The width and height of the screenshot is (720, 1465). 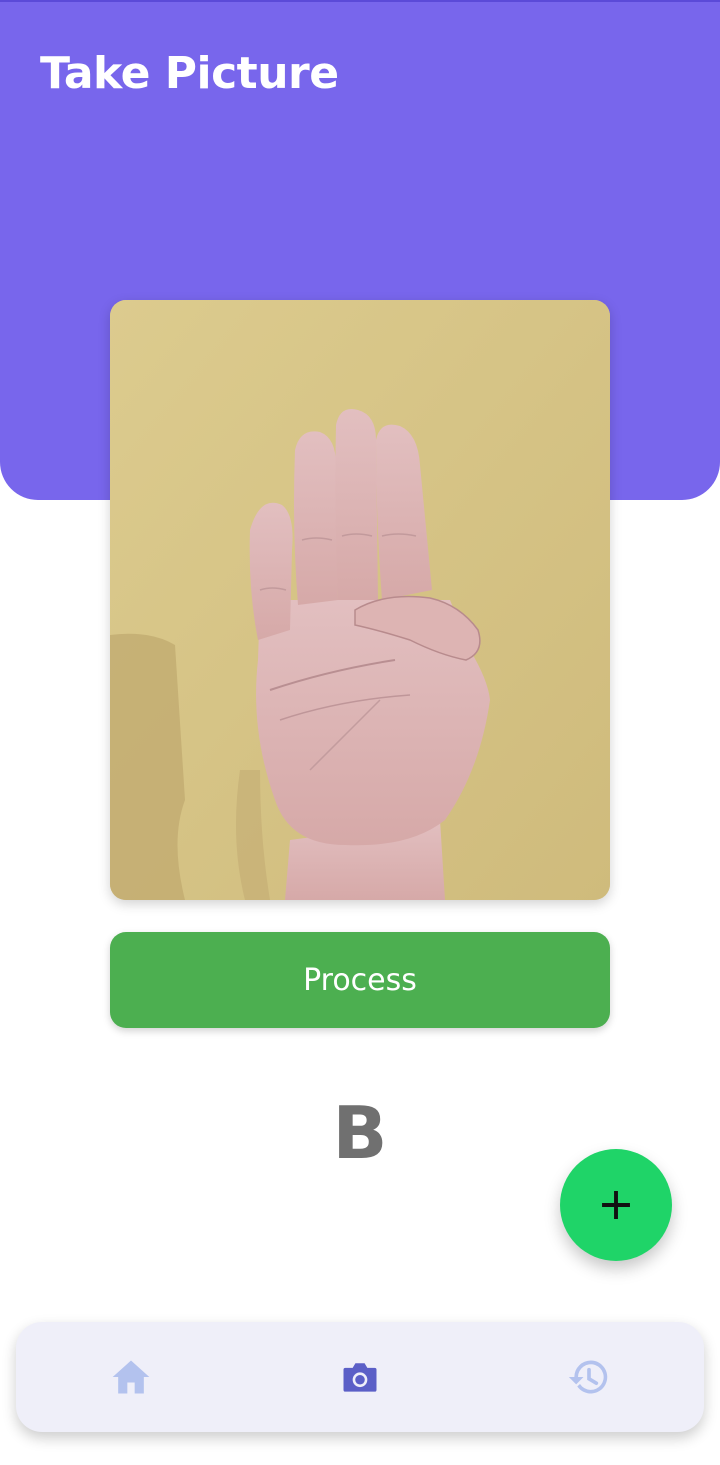 I want to click on nav-item-history, so click(x=589, y=1377).